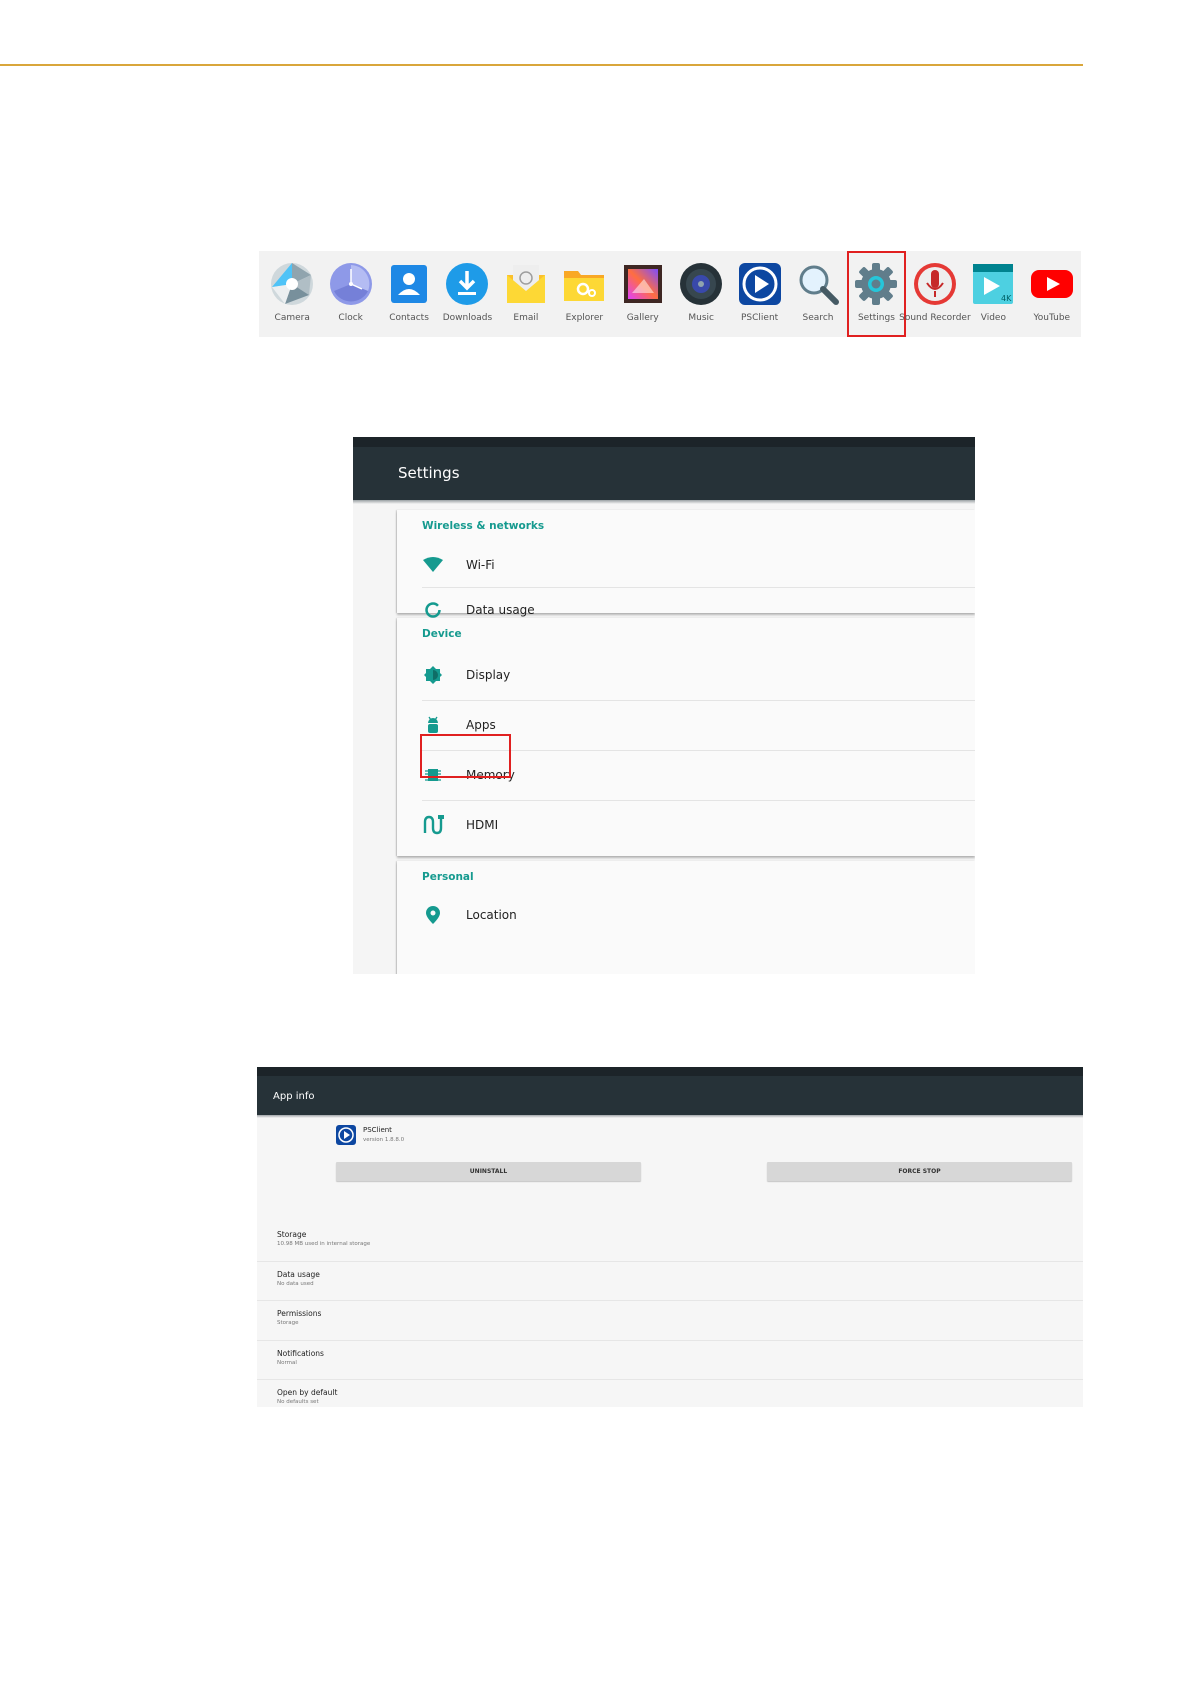 The width and height of the screenshot is (1191, 1684). Describe the element at coordinates (934, 284) in the screenshot. I see `microphone-icon` at that location.